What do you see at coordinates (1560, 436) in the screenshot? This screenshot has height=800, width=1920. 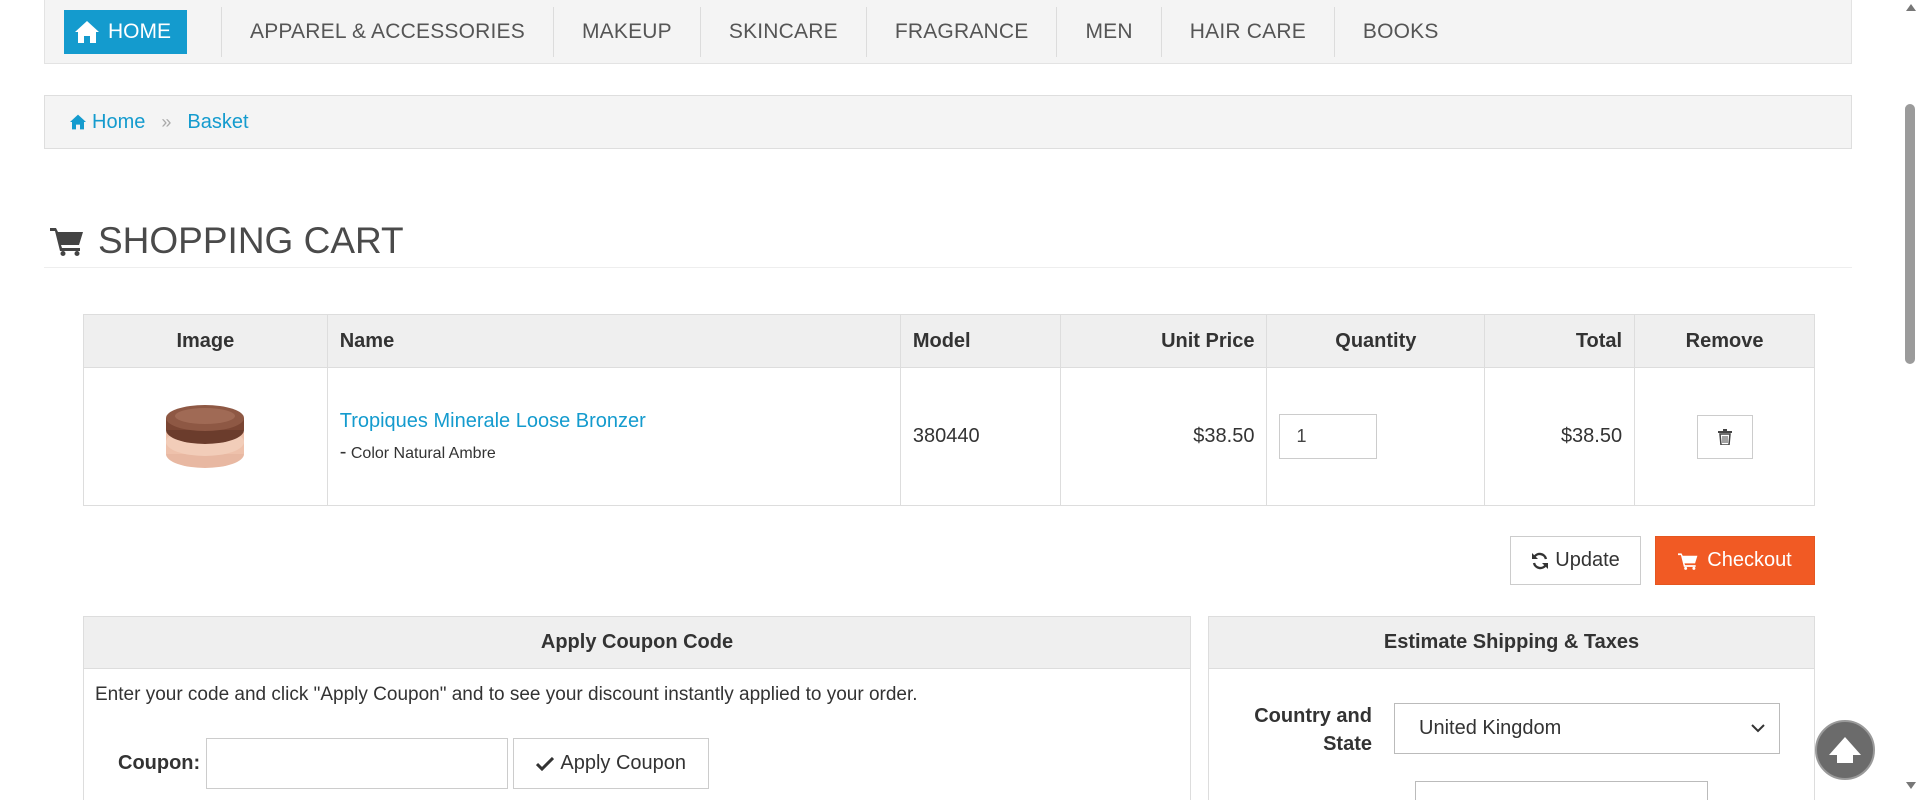 I see `product-total: $38.50` at bounding box center [1560, 436].